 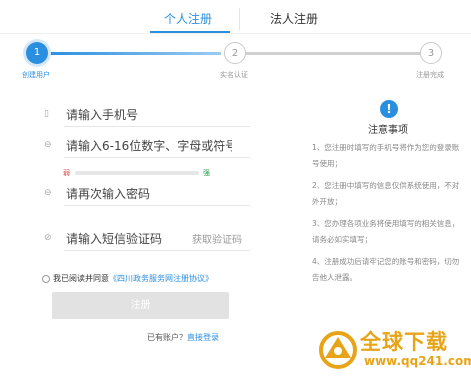 What do you see at coordinates (46, 278) in the screenshot?
I see `agreement-radio` at bounding box center [46, 278].